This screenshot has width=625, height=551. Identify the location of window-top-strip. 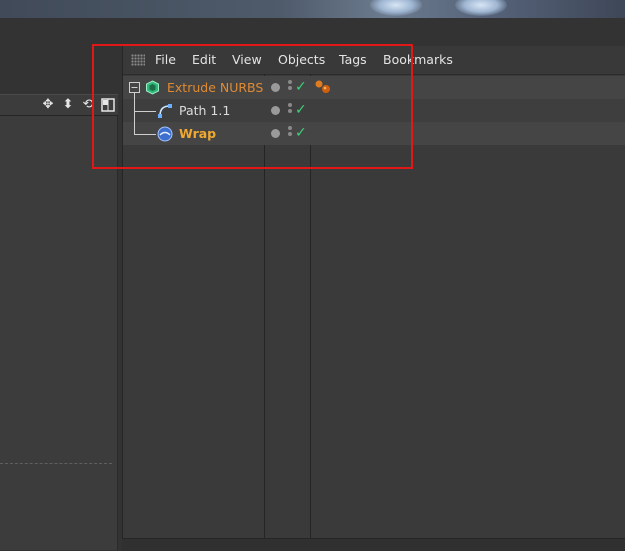
(312, 9).